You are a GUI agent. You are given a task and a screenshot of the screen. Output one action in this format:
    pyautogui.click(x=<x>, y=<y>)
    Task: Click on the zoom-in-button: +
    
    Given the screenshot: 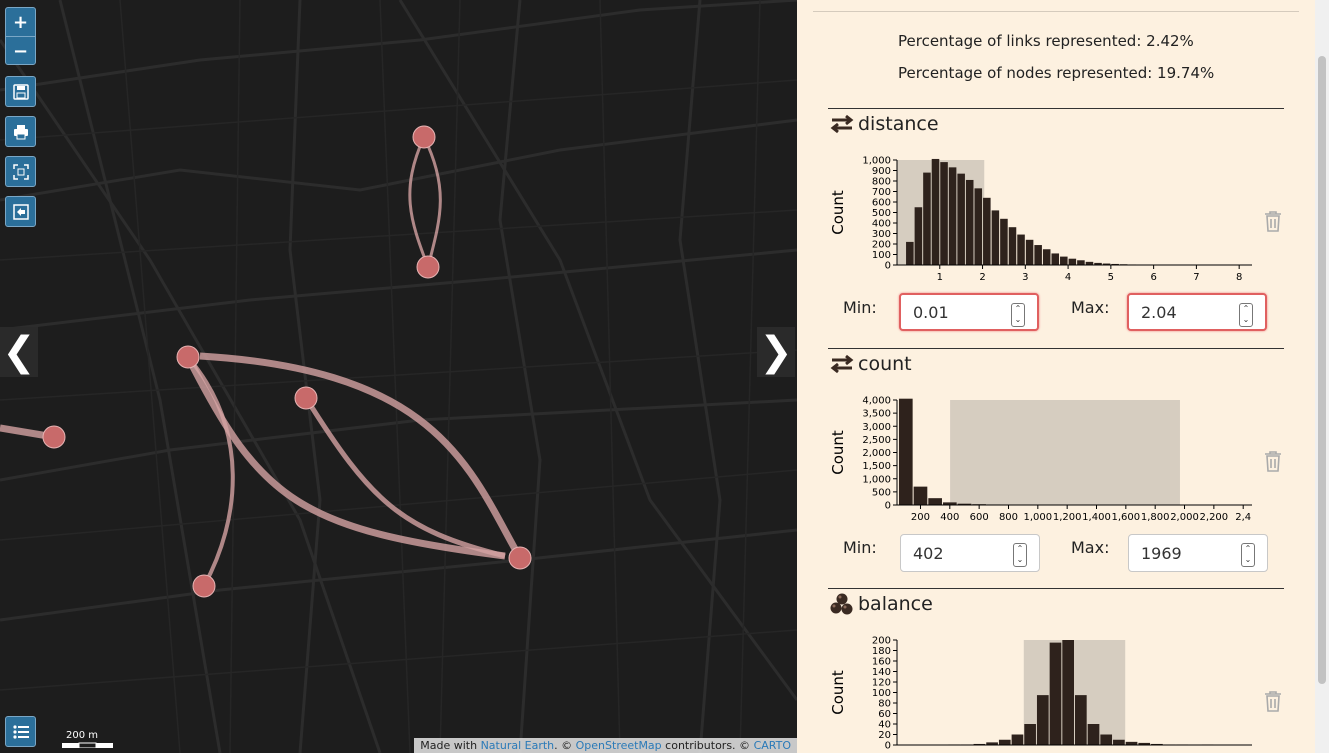 What is the action you would take?
    pyautogui.click(x=20, y=22)
    